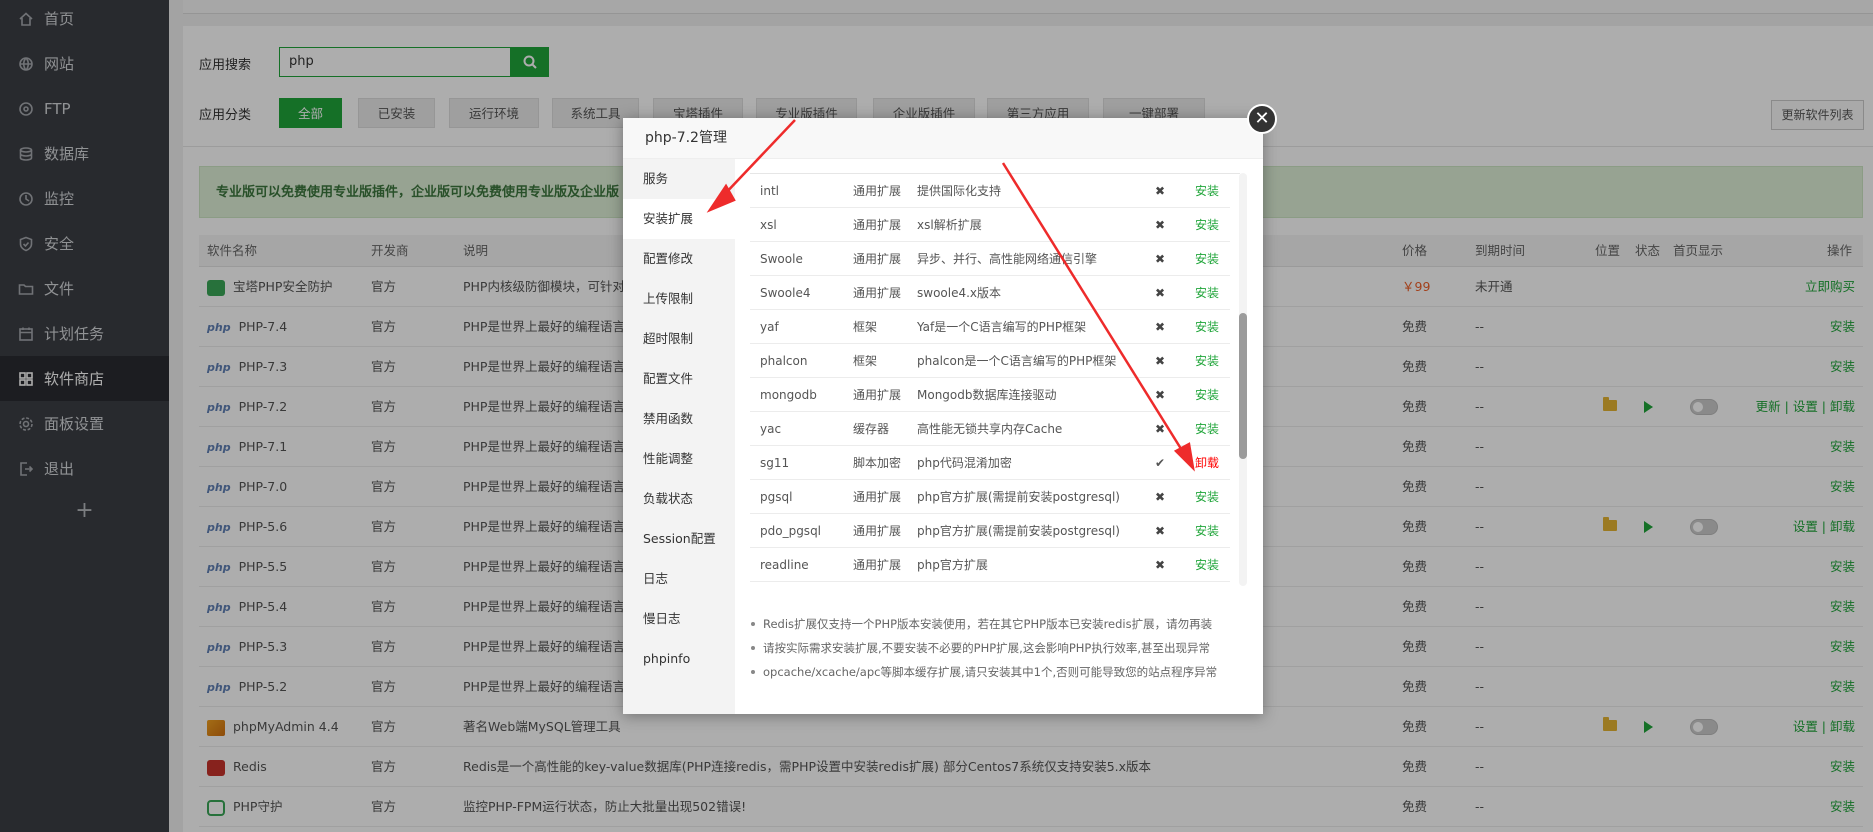 This screenshot has height=832, width=1873. What do you see at coordinates (990, 395) in the screenshot?
I see `extension-row: mongodb 通用扩展 Mongodb数据库连接驱动 ✖ 安装` at bounding box center [990, 395].